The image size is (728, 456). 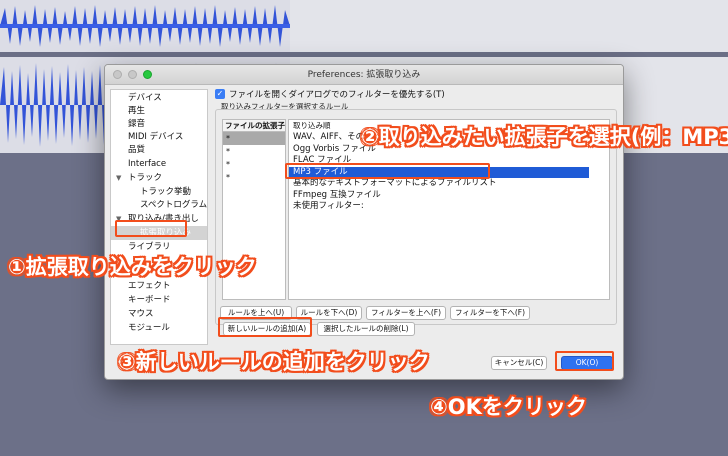 What do you see at coordinates (254, 126) in the screenshot?
I see `extension-column-header: ファイルの拡張子` at bounding box center [254, 126].